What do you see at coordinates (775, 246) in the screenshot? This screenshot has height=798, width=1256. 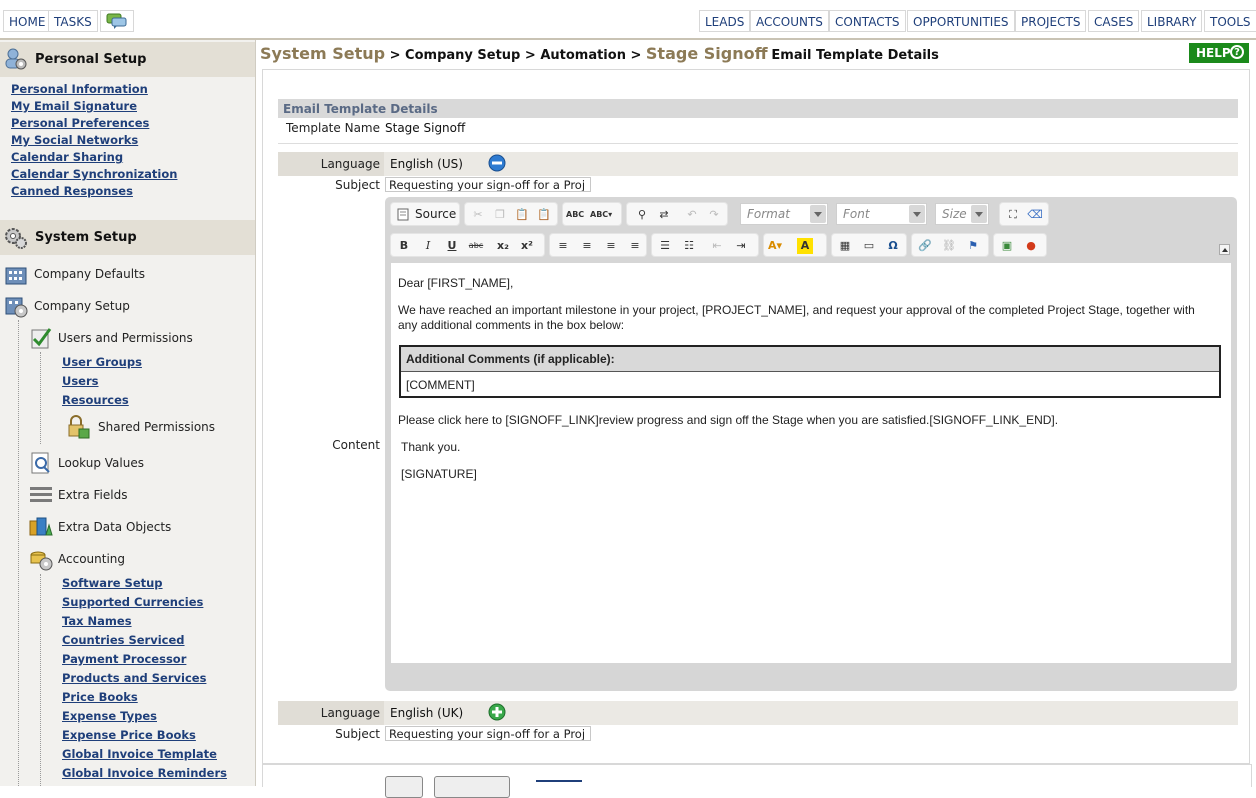 I see `text-color-icon: A▾` at bounding box center [775, 246].